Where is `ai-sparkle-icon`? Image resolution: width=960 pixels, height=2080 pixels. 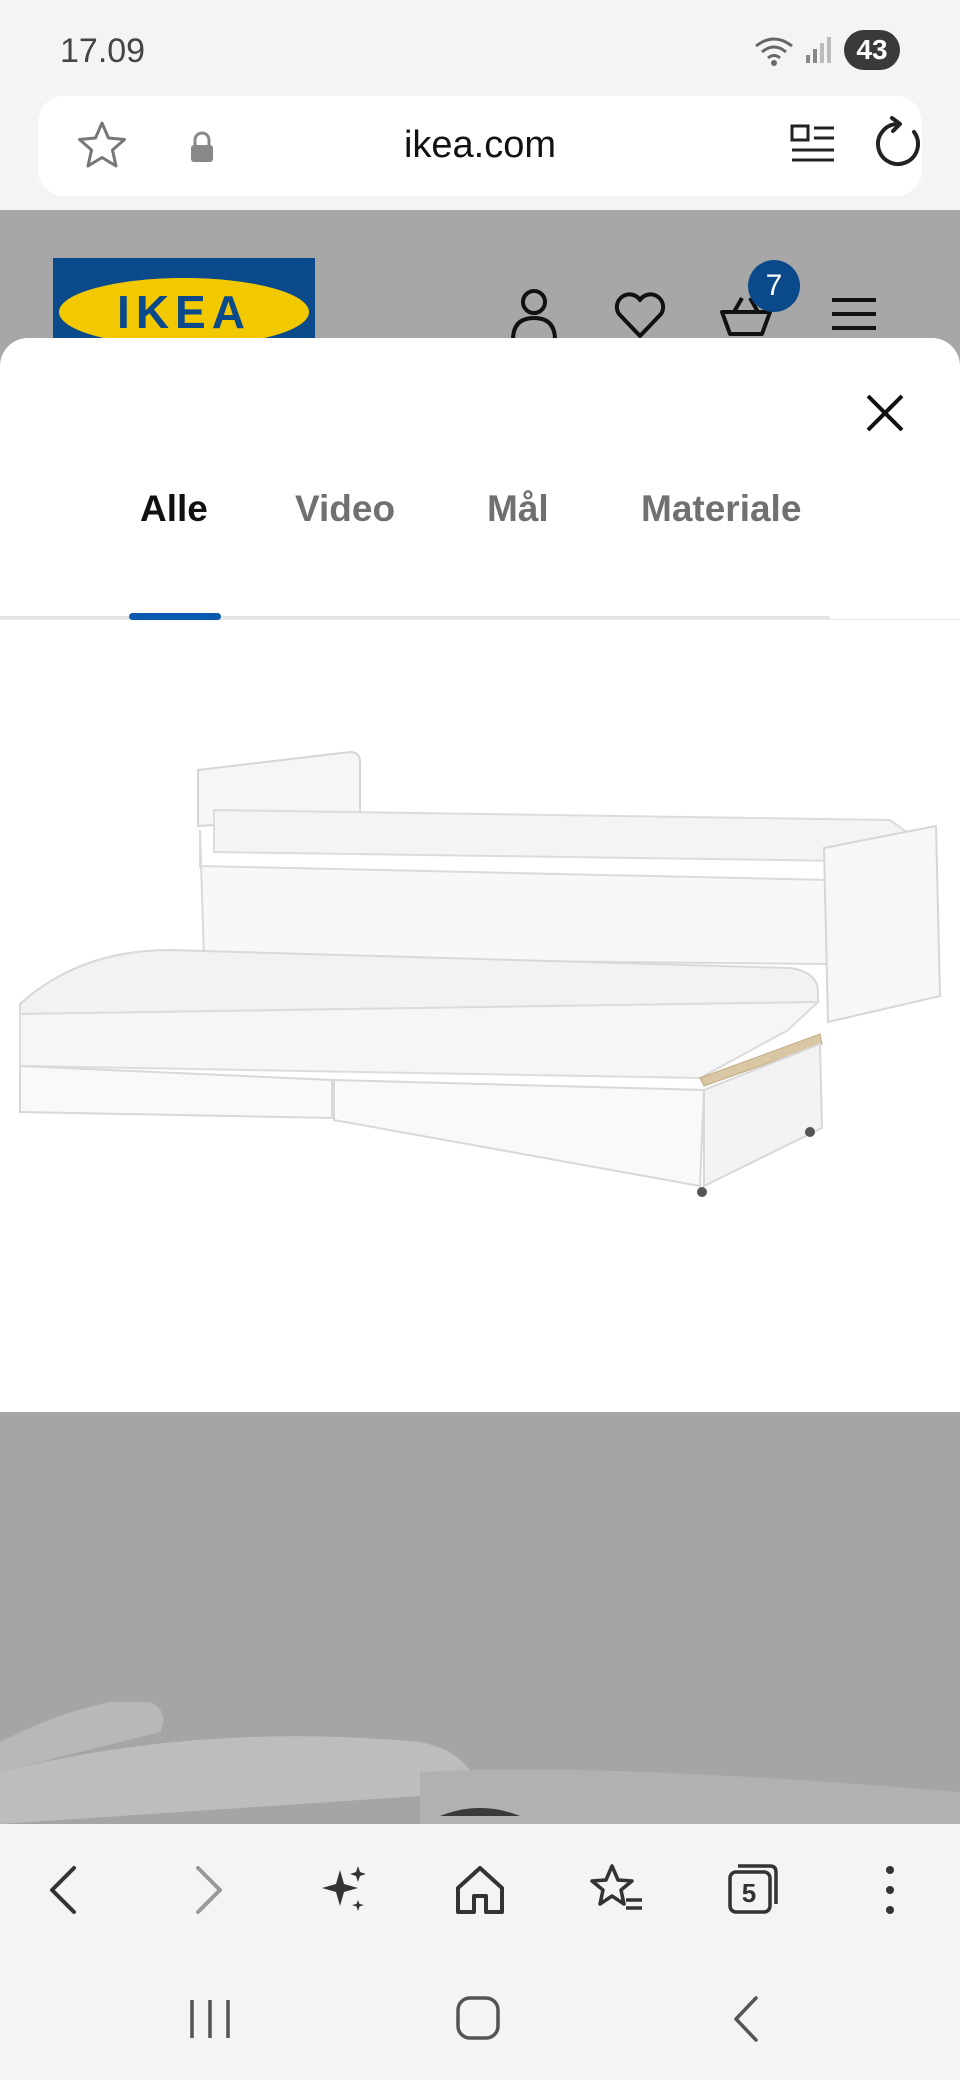 ai-sparkle-icon is located at coordinates (344, 1890).